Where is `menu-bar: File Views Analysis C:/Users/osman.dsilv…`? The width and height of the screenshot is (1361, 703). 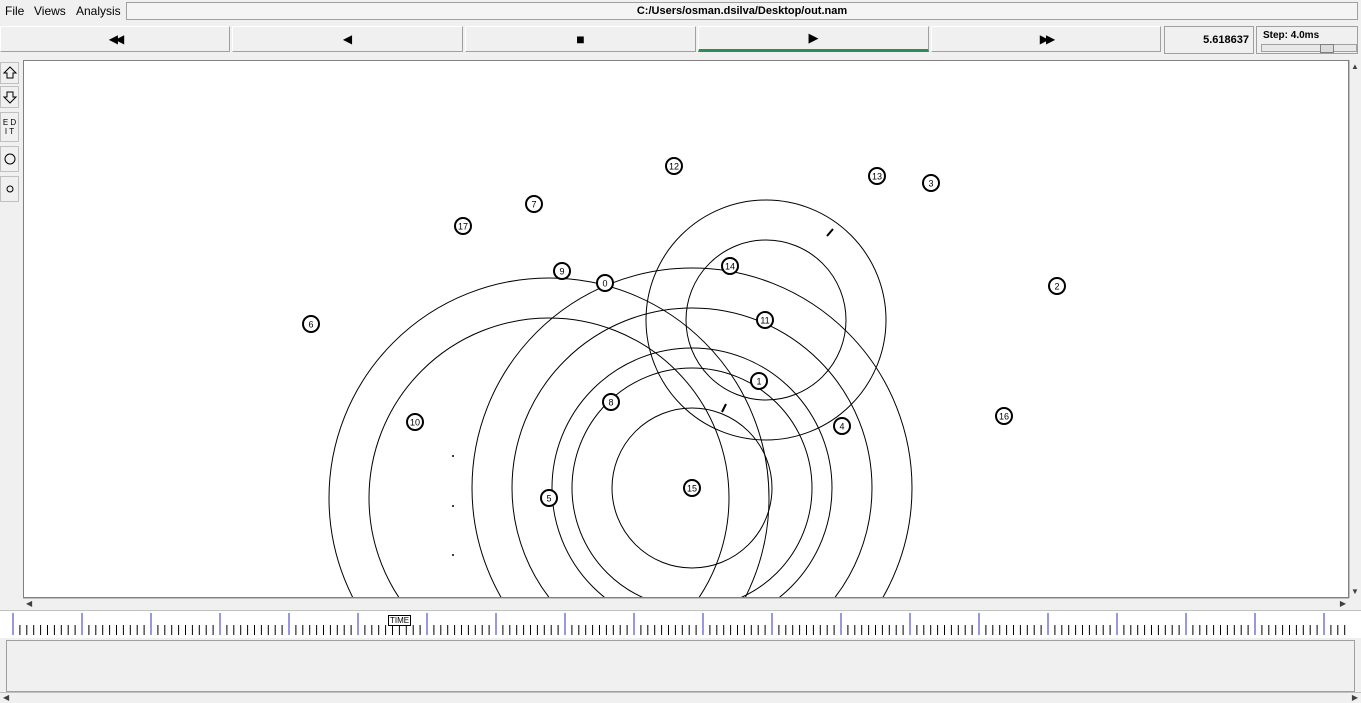 menu-bar: File Views Analysis C:/Users/osman.dsilv… is located at coordinates (680, 11).